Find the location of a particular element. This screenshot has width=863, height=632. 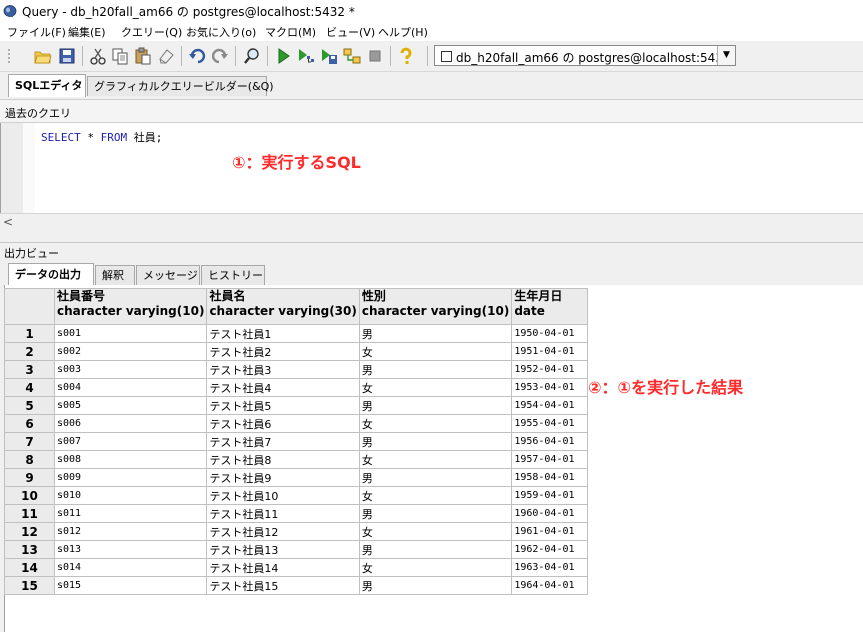

table-cell: 1951-04-01 is located at coordinates (550, 351).